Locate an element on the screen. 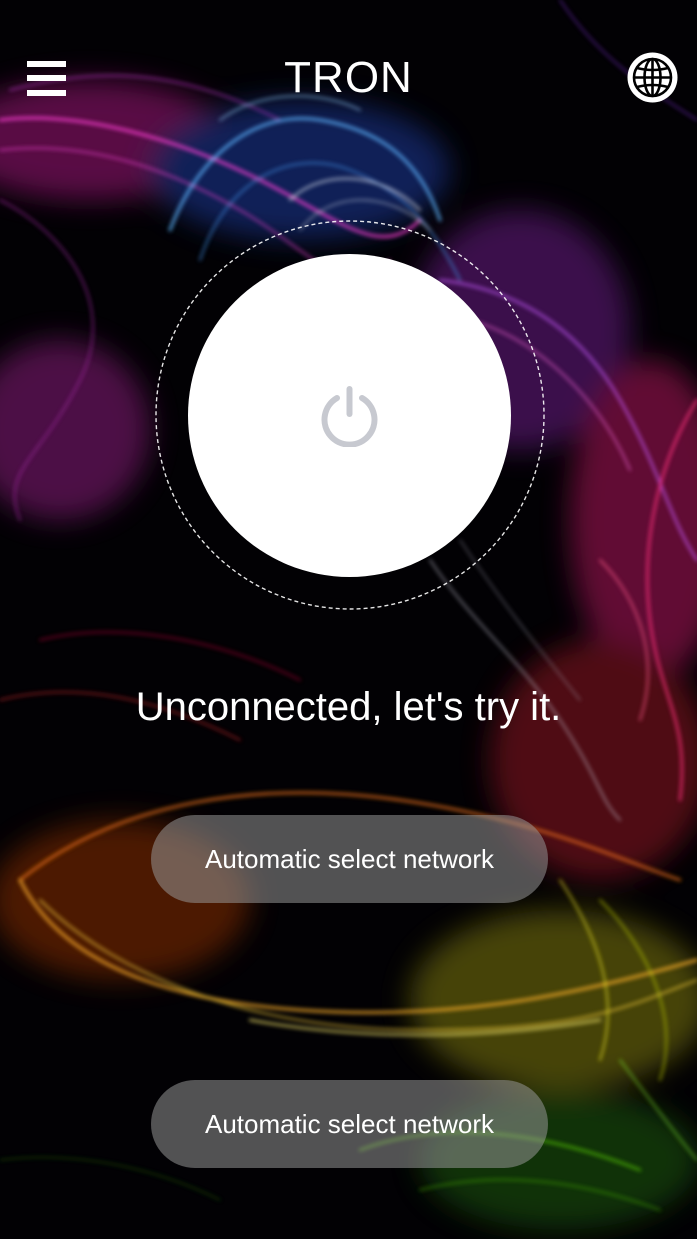  language-button is located at coordinates (652, 77).